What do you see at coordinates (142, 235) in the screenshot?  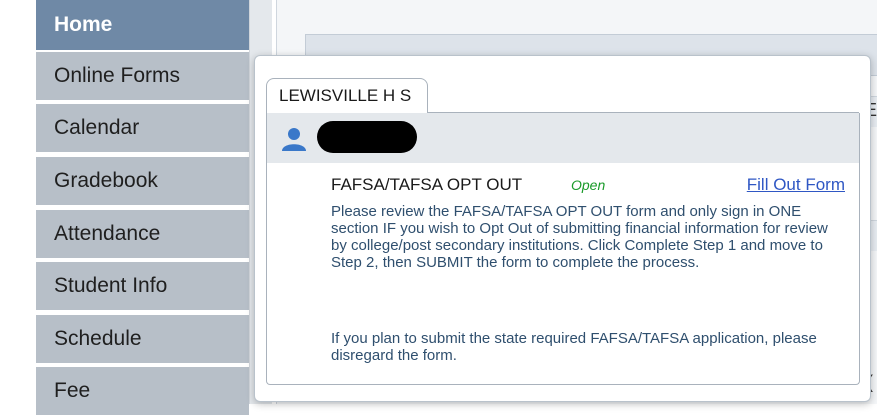 I see `sidebar-item-attendance: Attendance` at bounding box center [142, 235].